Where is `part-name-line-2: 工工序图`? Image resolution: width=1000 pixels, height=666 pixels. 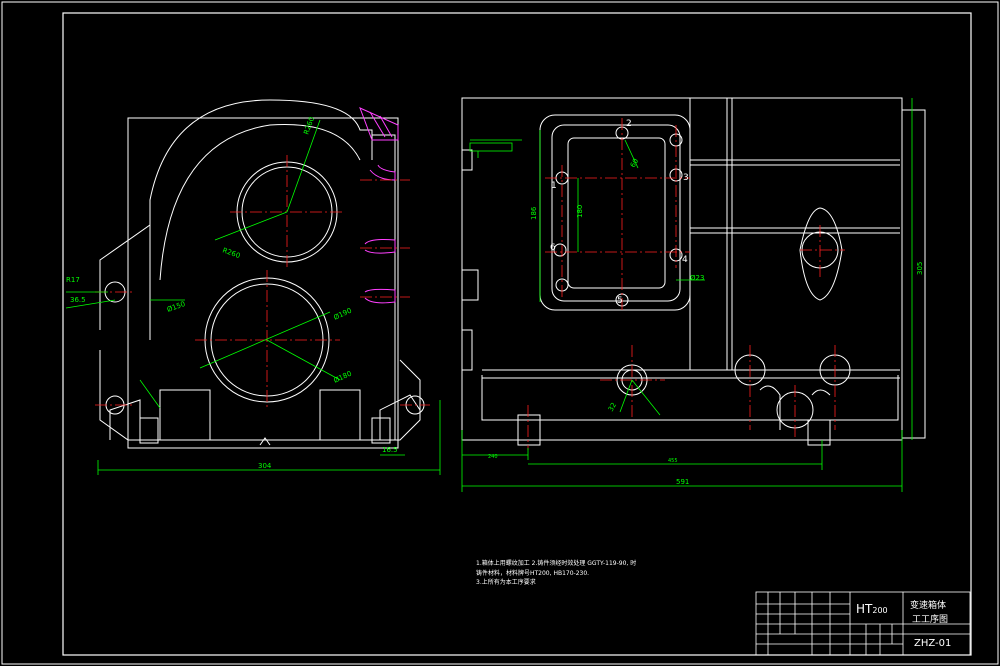 part-name-line-2: 工工序图 is located at coordinates (930, 620).